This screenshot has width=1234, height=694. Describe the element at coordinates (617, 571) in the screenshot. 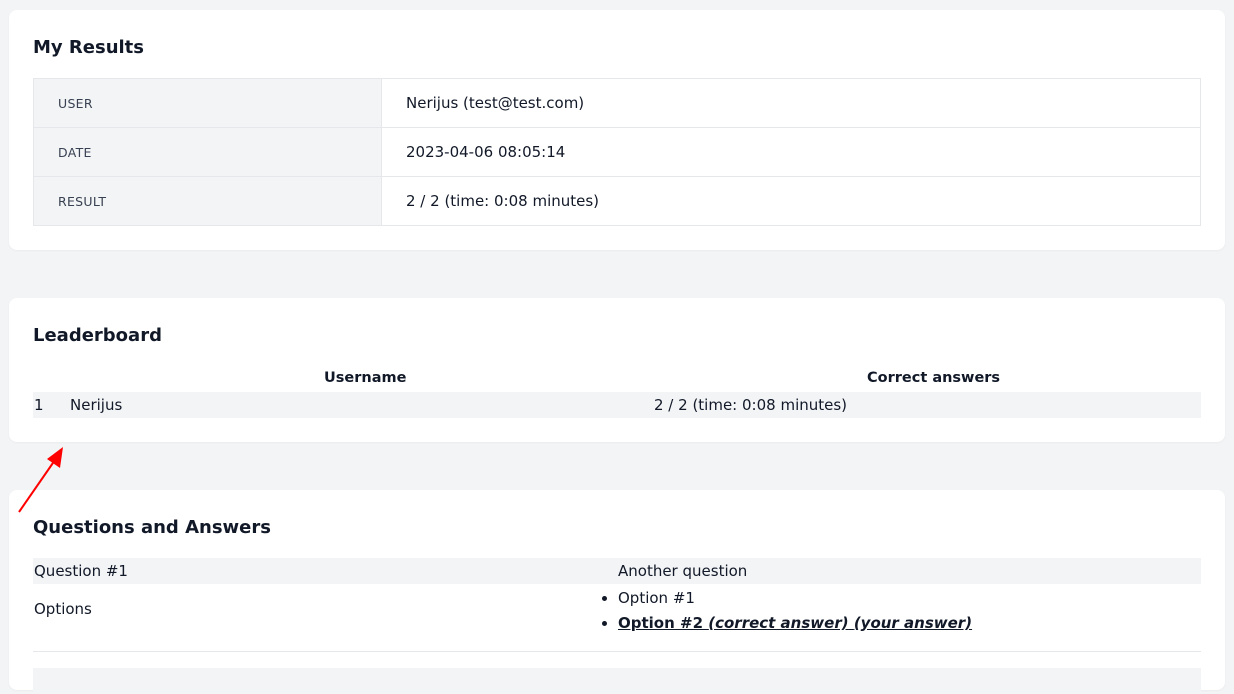

I see `question-row: Question #1 Another question` at that location.